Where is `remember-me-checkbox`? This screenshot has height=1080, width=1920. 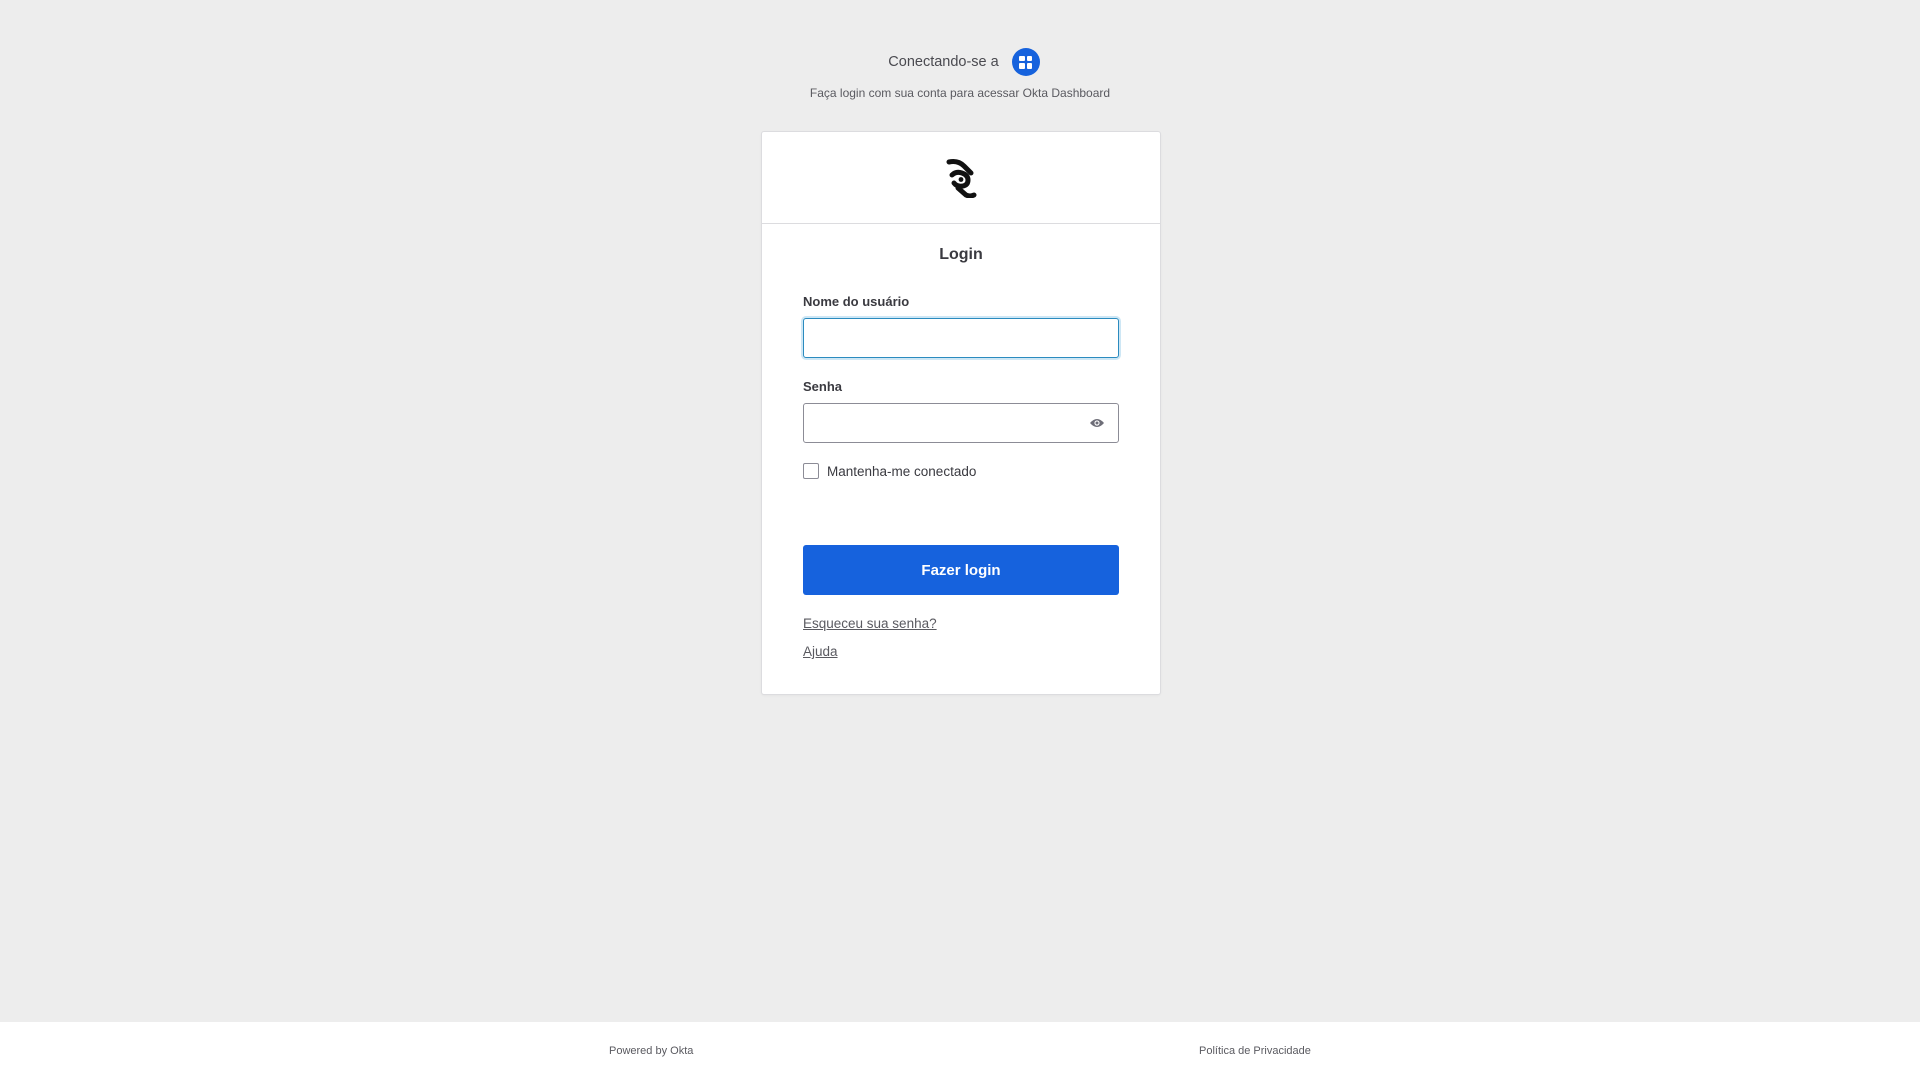
remember-me-checkbox is located at coordinates (811, 471).